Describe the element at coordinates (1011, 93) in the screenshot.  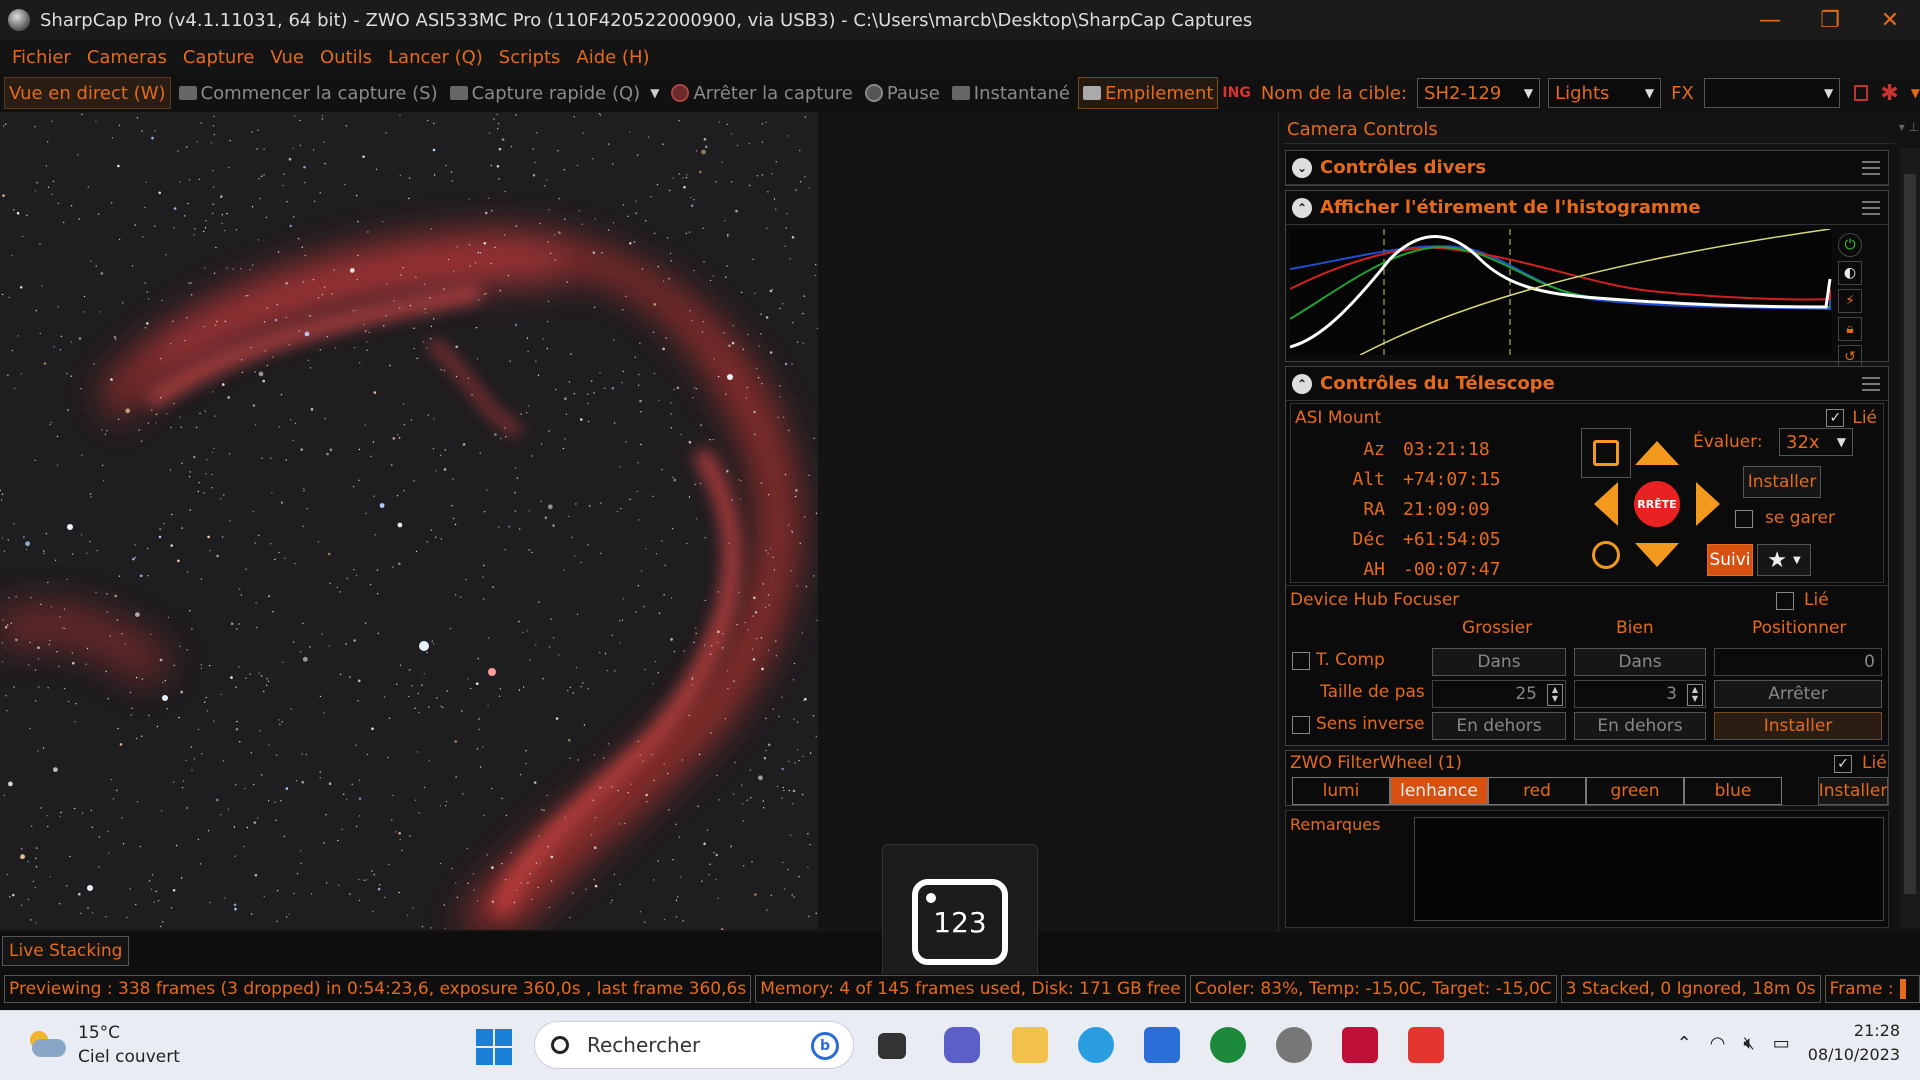
I see `snapshot-button: Instantané` at that location.